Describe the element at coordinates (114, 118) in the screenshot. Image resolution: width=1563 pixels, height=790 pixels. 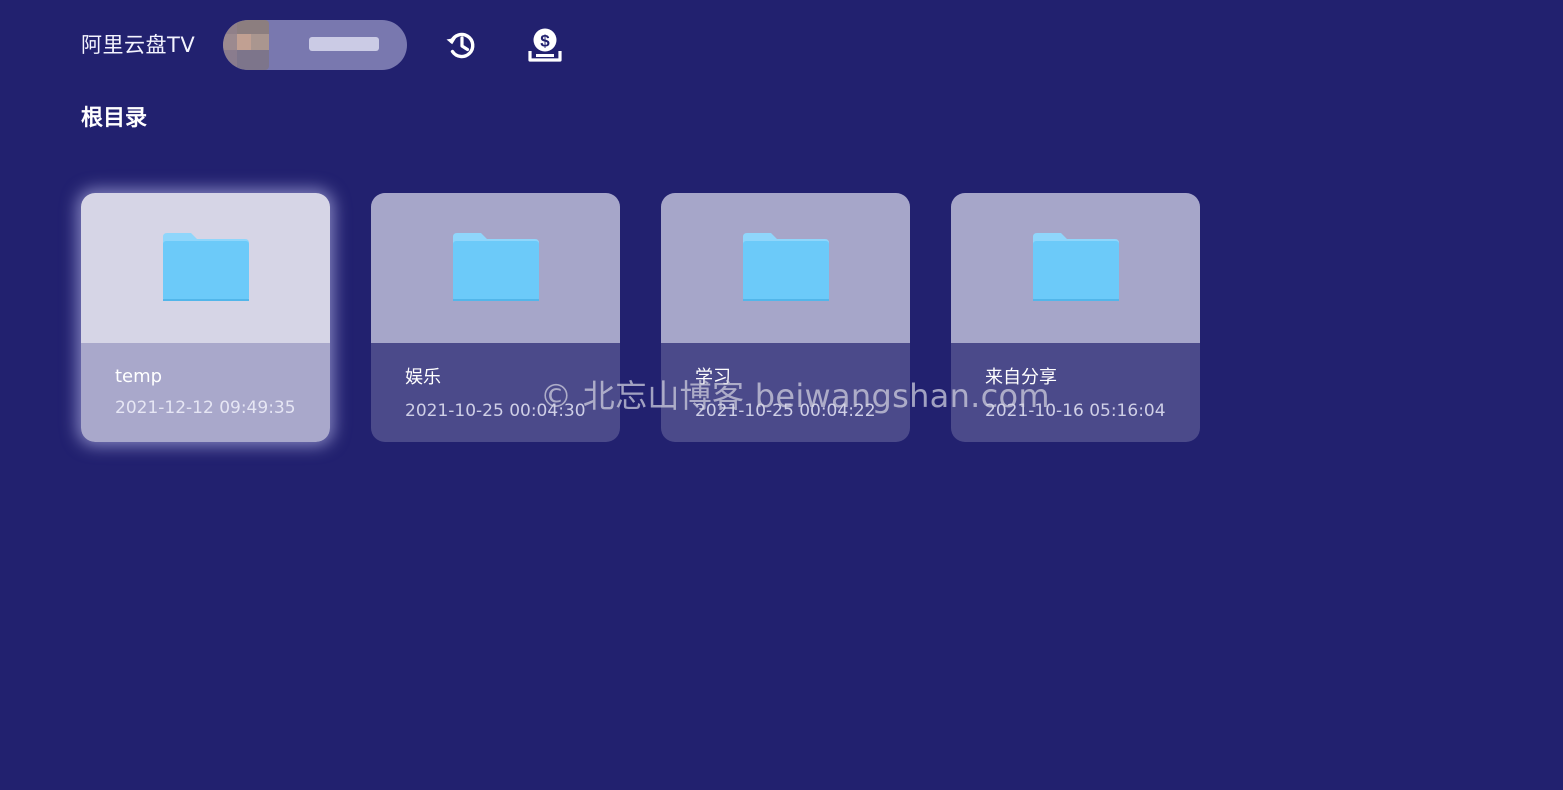
I see `breadcrumb-root: 根目录` at that location.